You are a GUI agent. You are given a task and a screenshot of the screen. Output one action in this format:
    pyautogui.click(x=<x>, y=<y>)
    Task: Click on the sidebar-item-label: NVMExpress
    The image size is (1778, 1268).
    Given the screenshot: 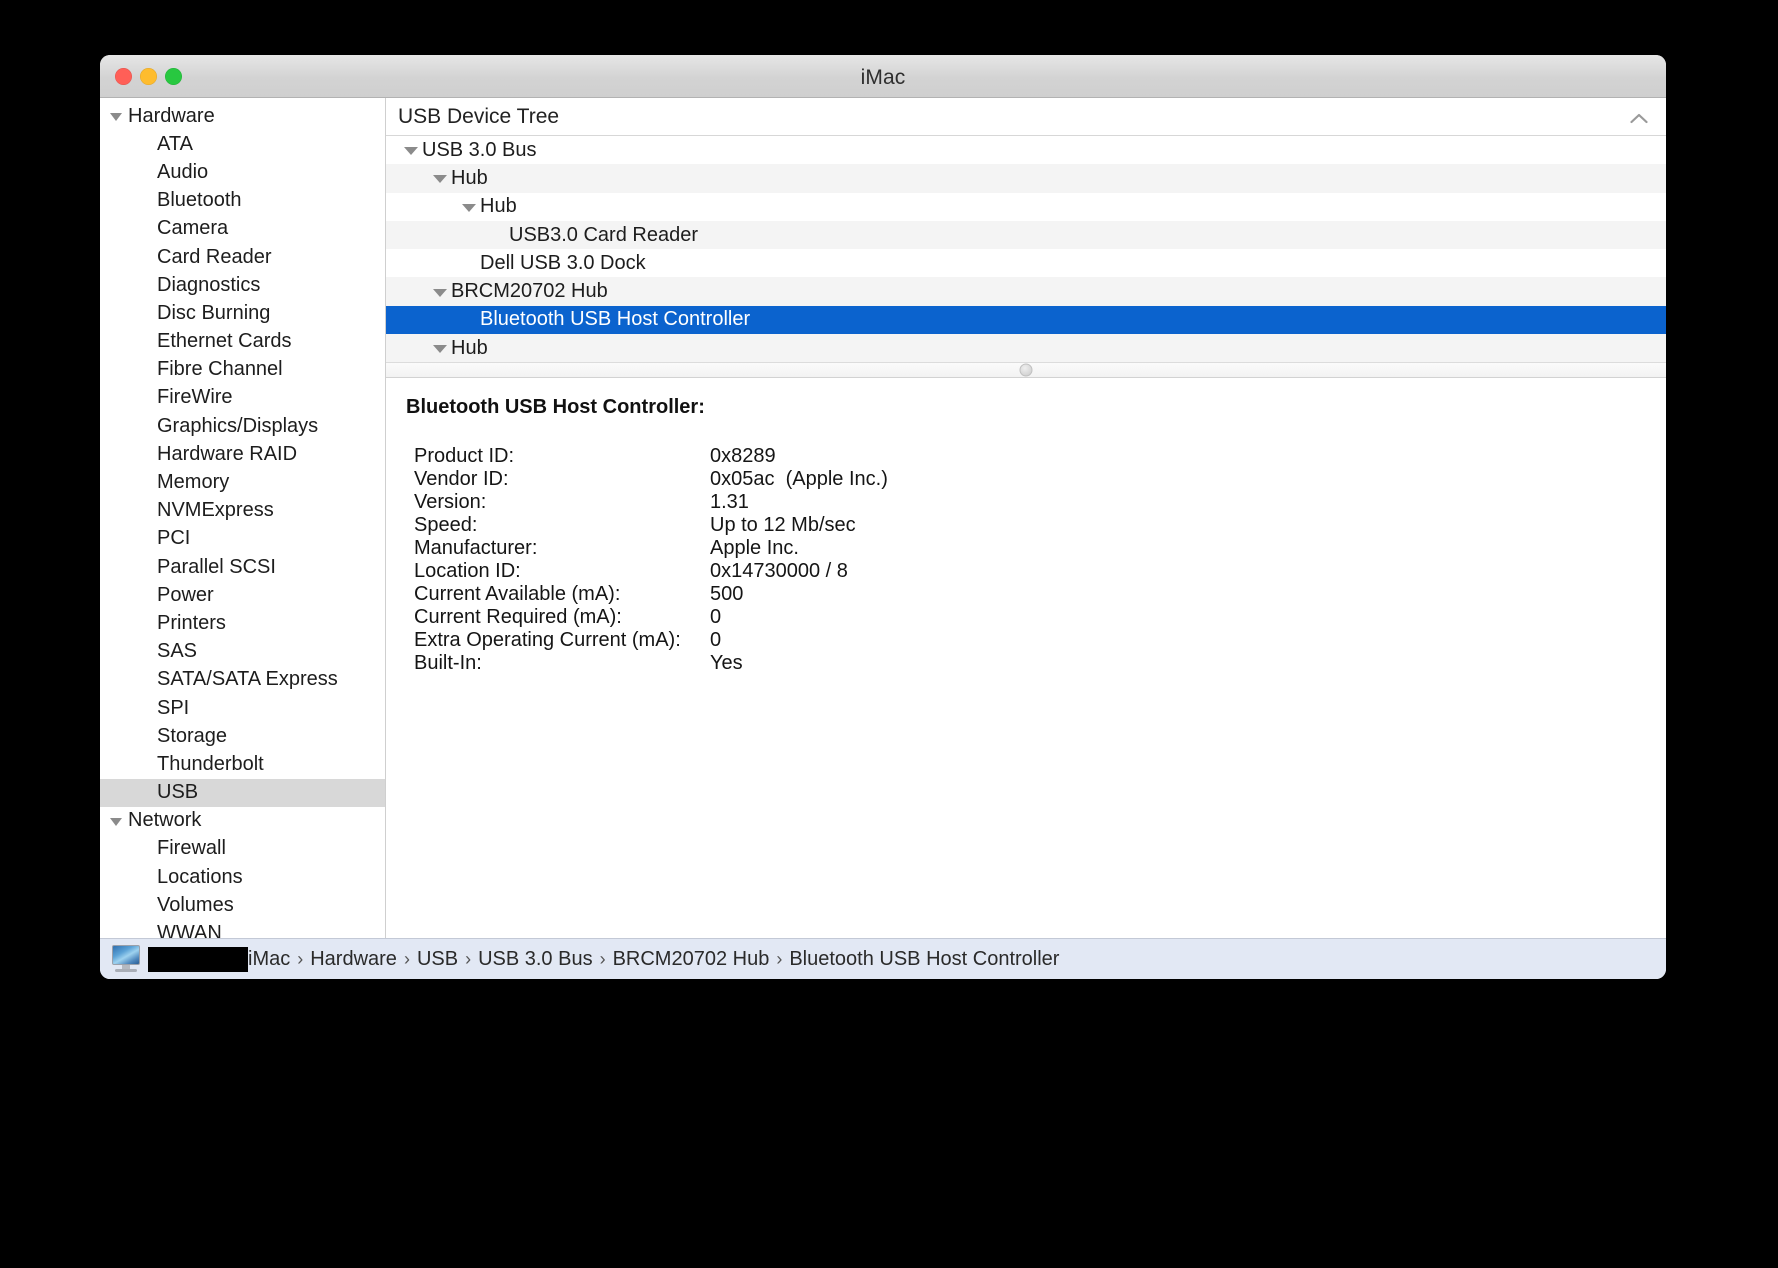 What is the action you would take?
    pyautogui.click(x=215, y=510)
    